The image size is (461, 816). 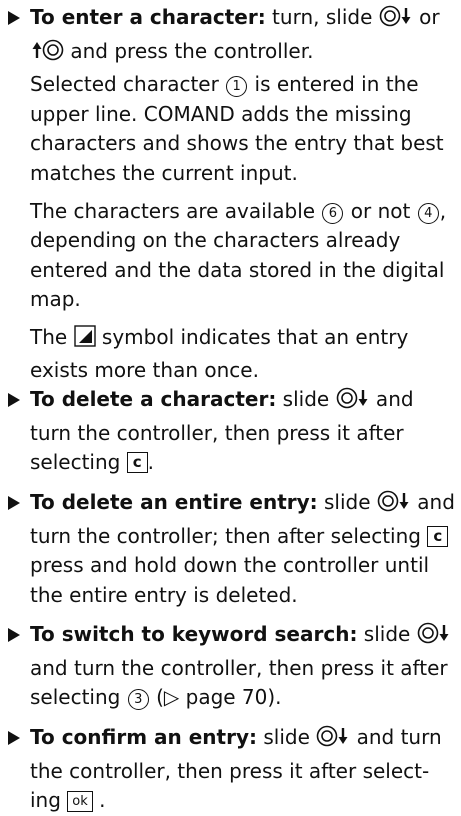 I want to click on callout-number: 3, so click(x=138, y=700).